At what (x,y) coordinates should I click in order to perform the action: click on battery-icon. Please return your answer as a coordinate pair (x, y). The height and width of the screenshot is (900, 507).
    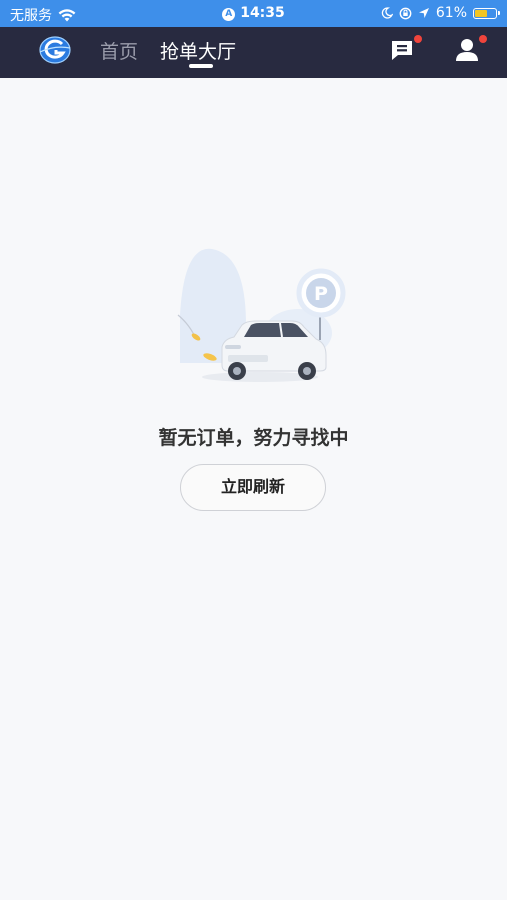
    Looking at the image, I should click on (486, 13).